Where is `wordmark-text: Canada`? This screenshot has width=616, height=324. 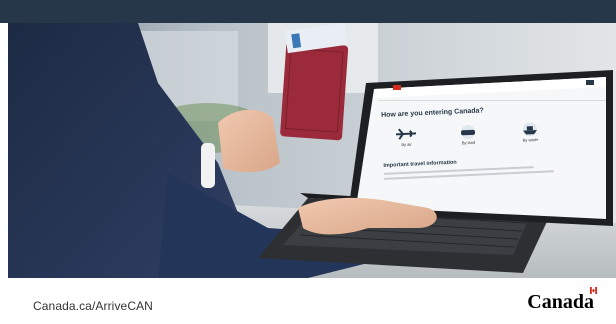
wordmark-text: Canada is located at coordinates (560, 302).